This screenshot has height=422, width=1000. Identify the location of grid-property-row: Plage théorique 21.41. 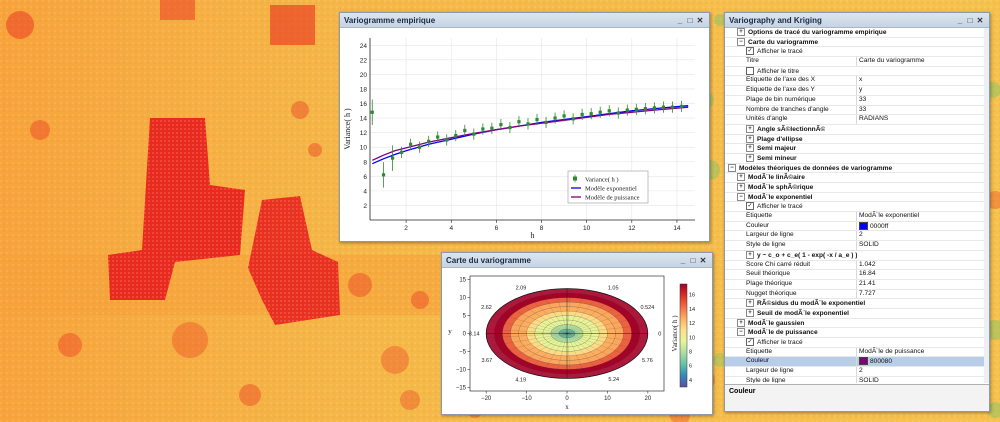
(857, 284).